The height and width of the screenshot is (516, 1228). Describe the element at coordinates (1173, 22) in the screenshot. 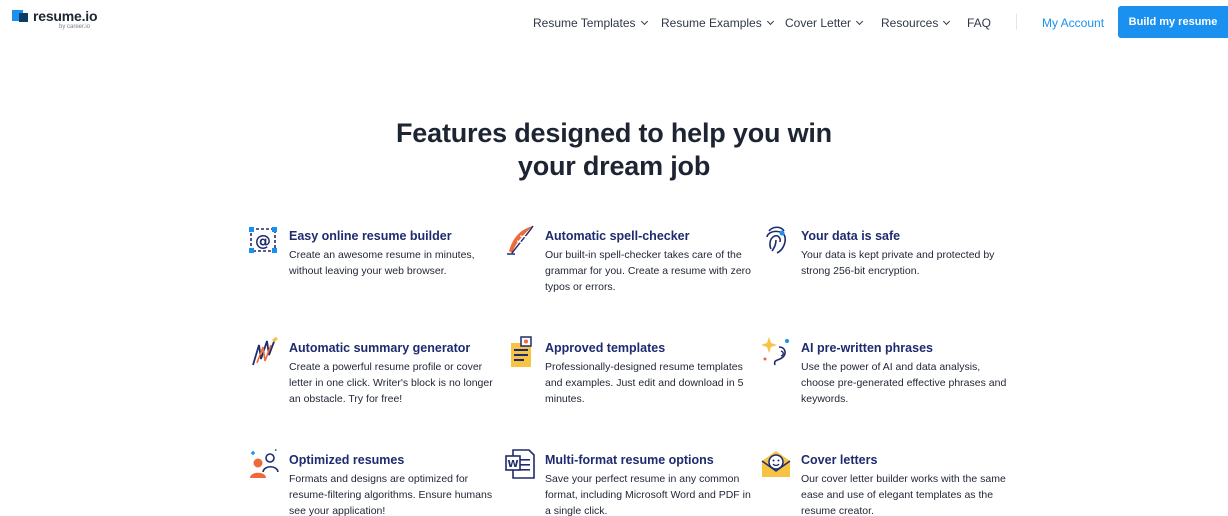

I see `build-resume-button: Build my resume` at that location.